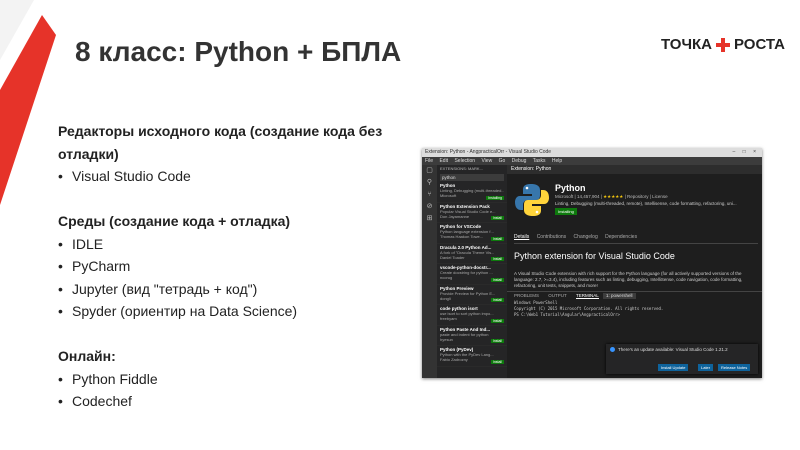  I want to click on files-icon: ▢, so click(429, 170).